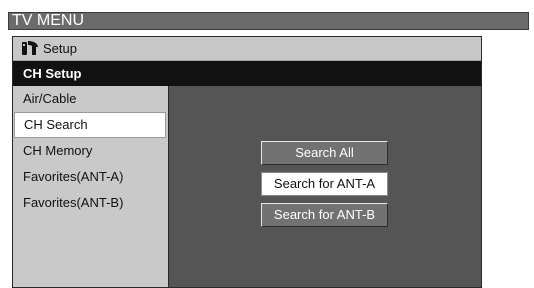 The image size is (534, 288). What do you see at coordinates (324, 153) in the screenshot?
I see `search-all-button: Search All` at bounding box center [324, 153].